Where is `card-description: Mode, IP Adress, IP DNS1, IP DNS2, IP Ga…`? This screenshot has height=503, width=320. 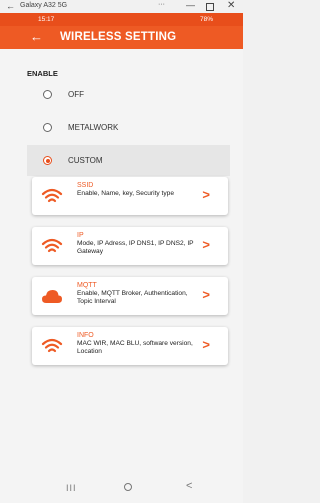
card-description: Mode, IP Adress, IP DNS1, IP DNS2, IP Ga… is located at coordinates (135, 247).